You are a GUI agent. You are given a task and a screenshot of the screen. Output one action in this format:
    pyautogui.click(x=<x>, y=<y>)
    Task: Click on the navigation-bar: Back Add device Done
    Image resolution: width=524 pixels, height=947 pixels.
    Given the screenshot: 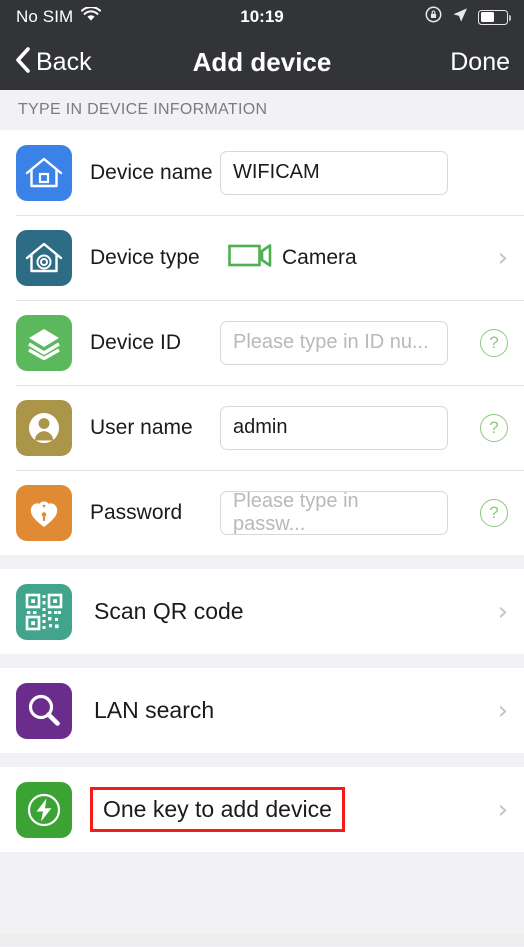 What is the action you would take?
    pyautogui.click(x=262, y=62)
    